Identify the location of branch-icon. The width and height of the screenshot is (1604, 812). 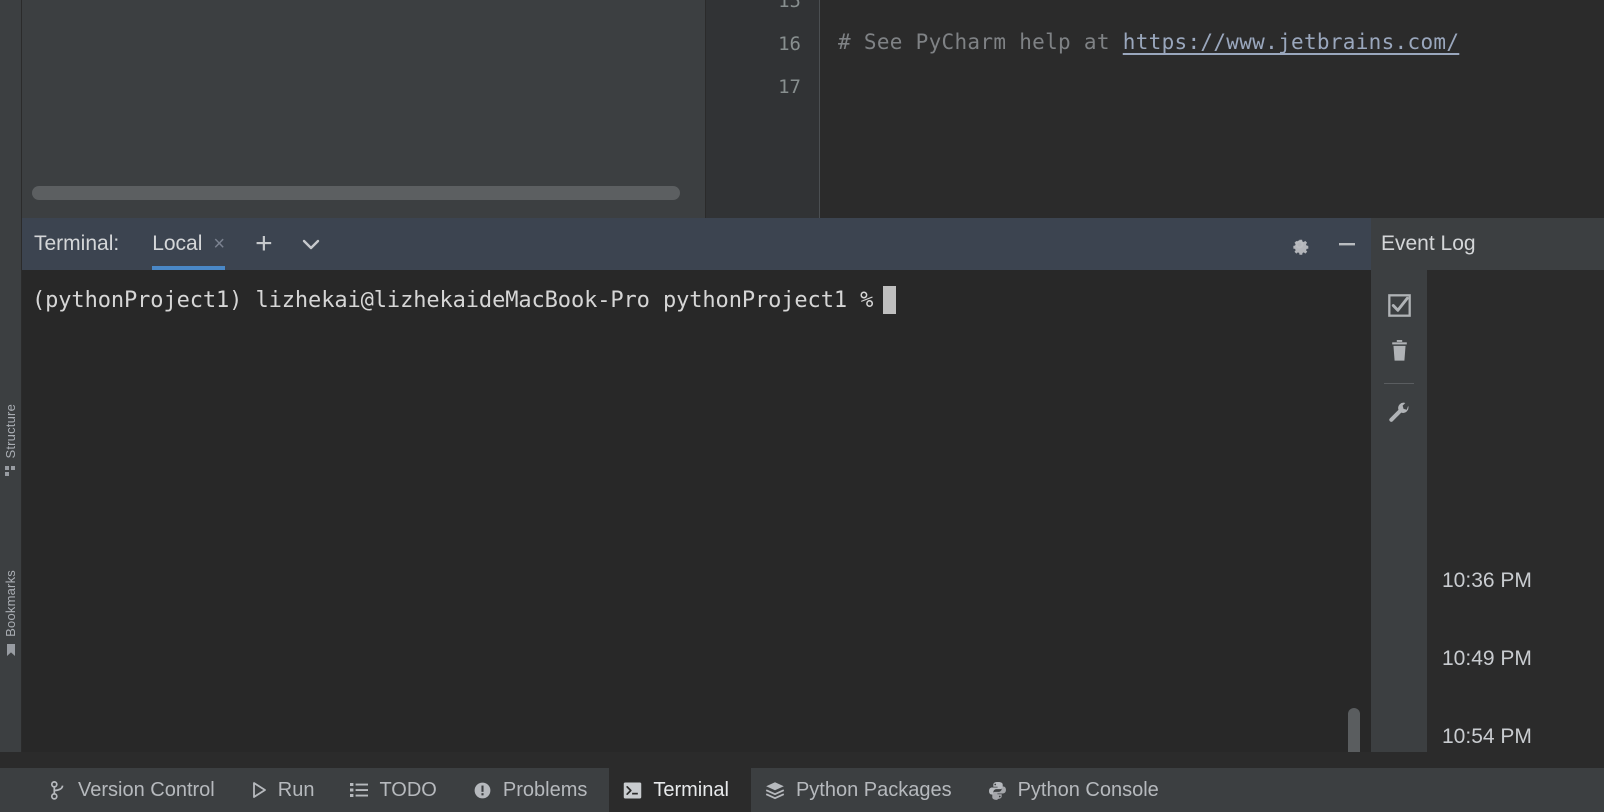
(58, 790).